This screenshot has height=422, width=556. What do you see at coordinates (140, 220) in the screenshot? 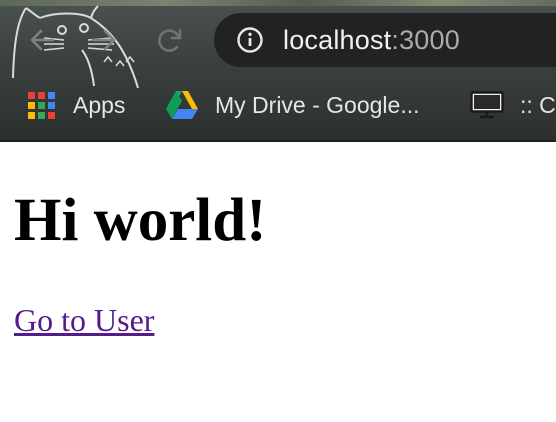
I see `page-heading: Hi world!` at bounding box center [140, 220].